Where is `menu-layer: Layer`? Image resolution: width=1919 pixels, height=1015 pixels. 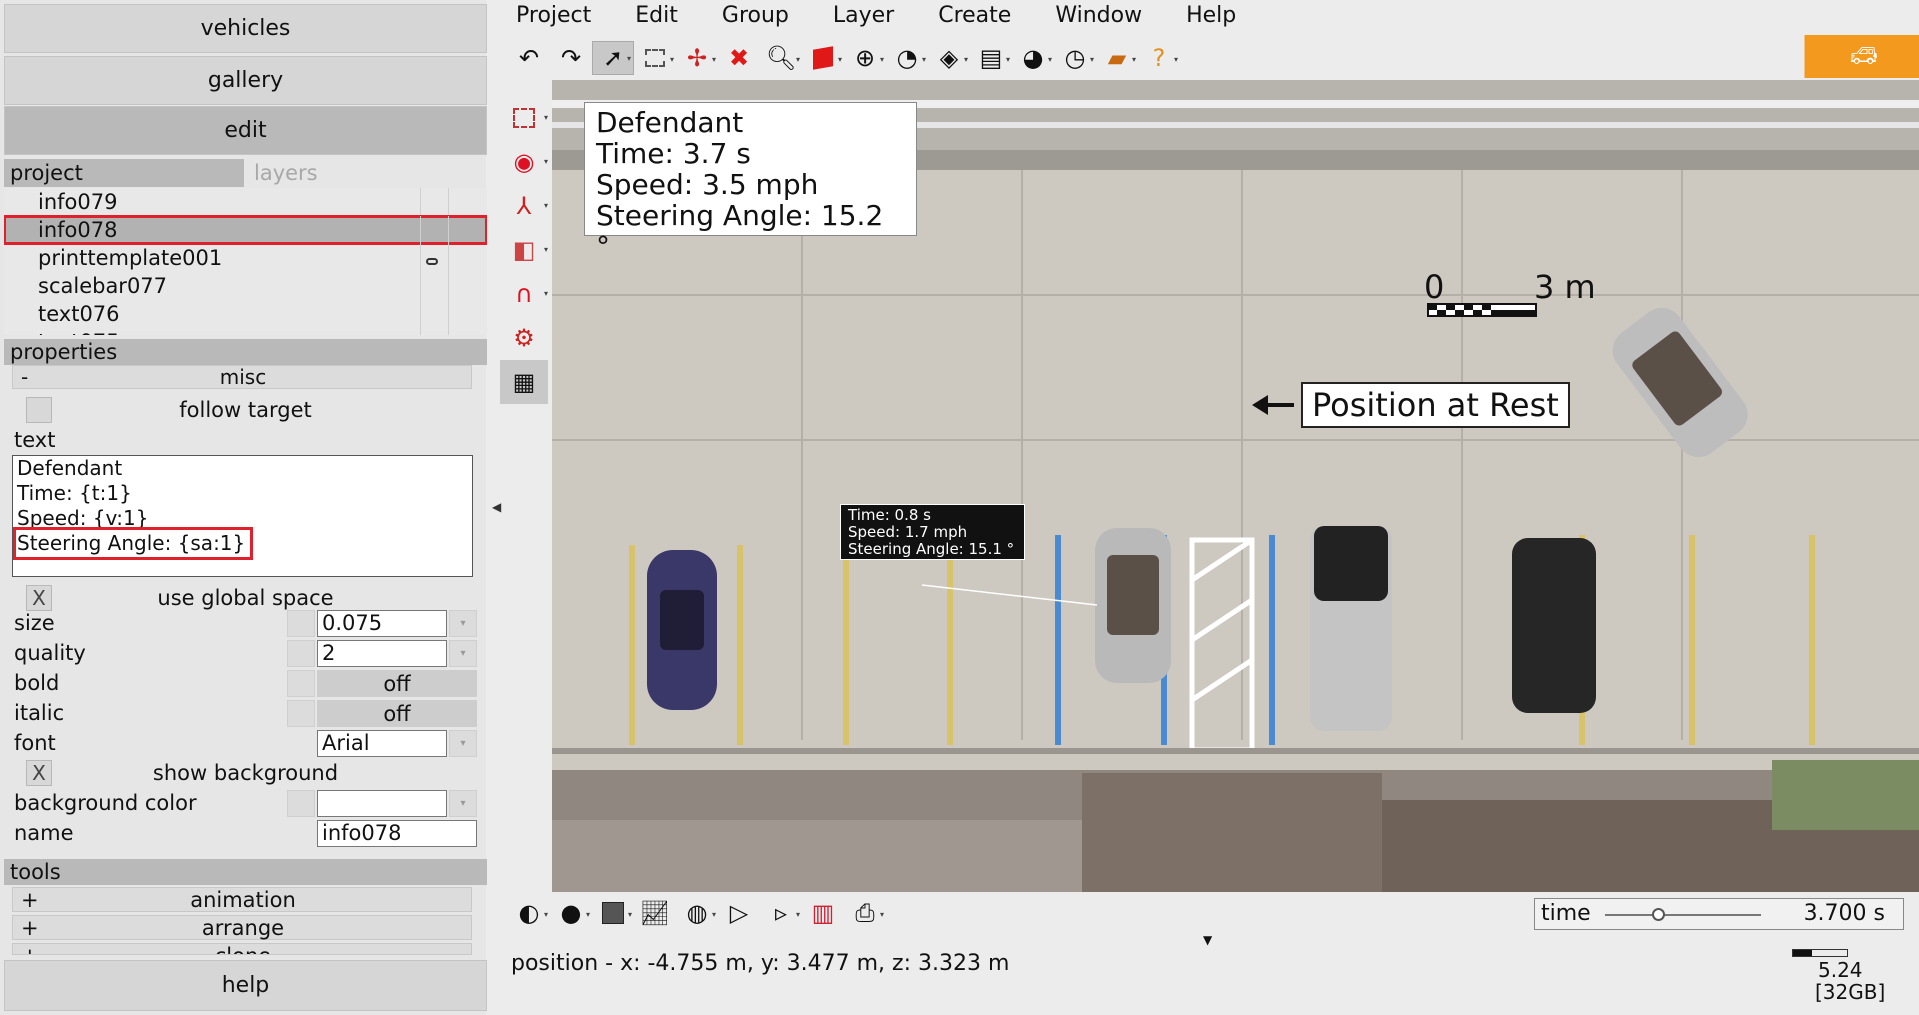
menu-layer: Layer is located at coordinates (855, 19).